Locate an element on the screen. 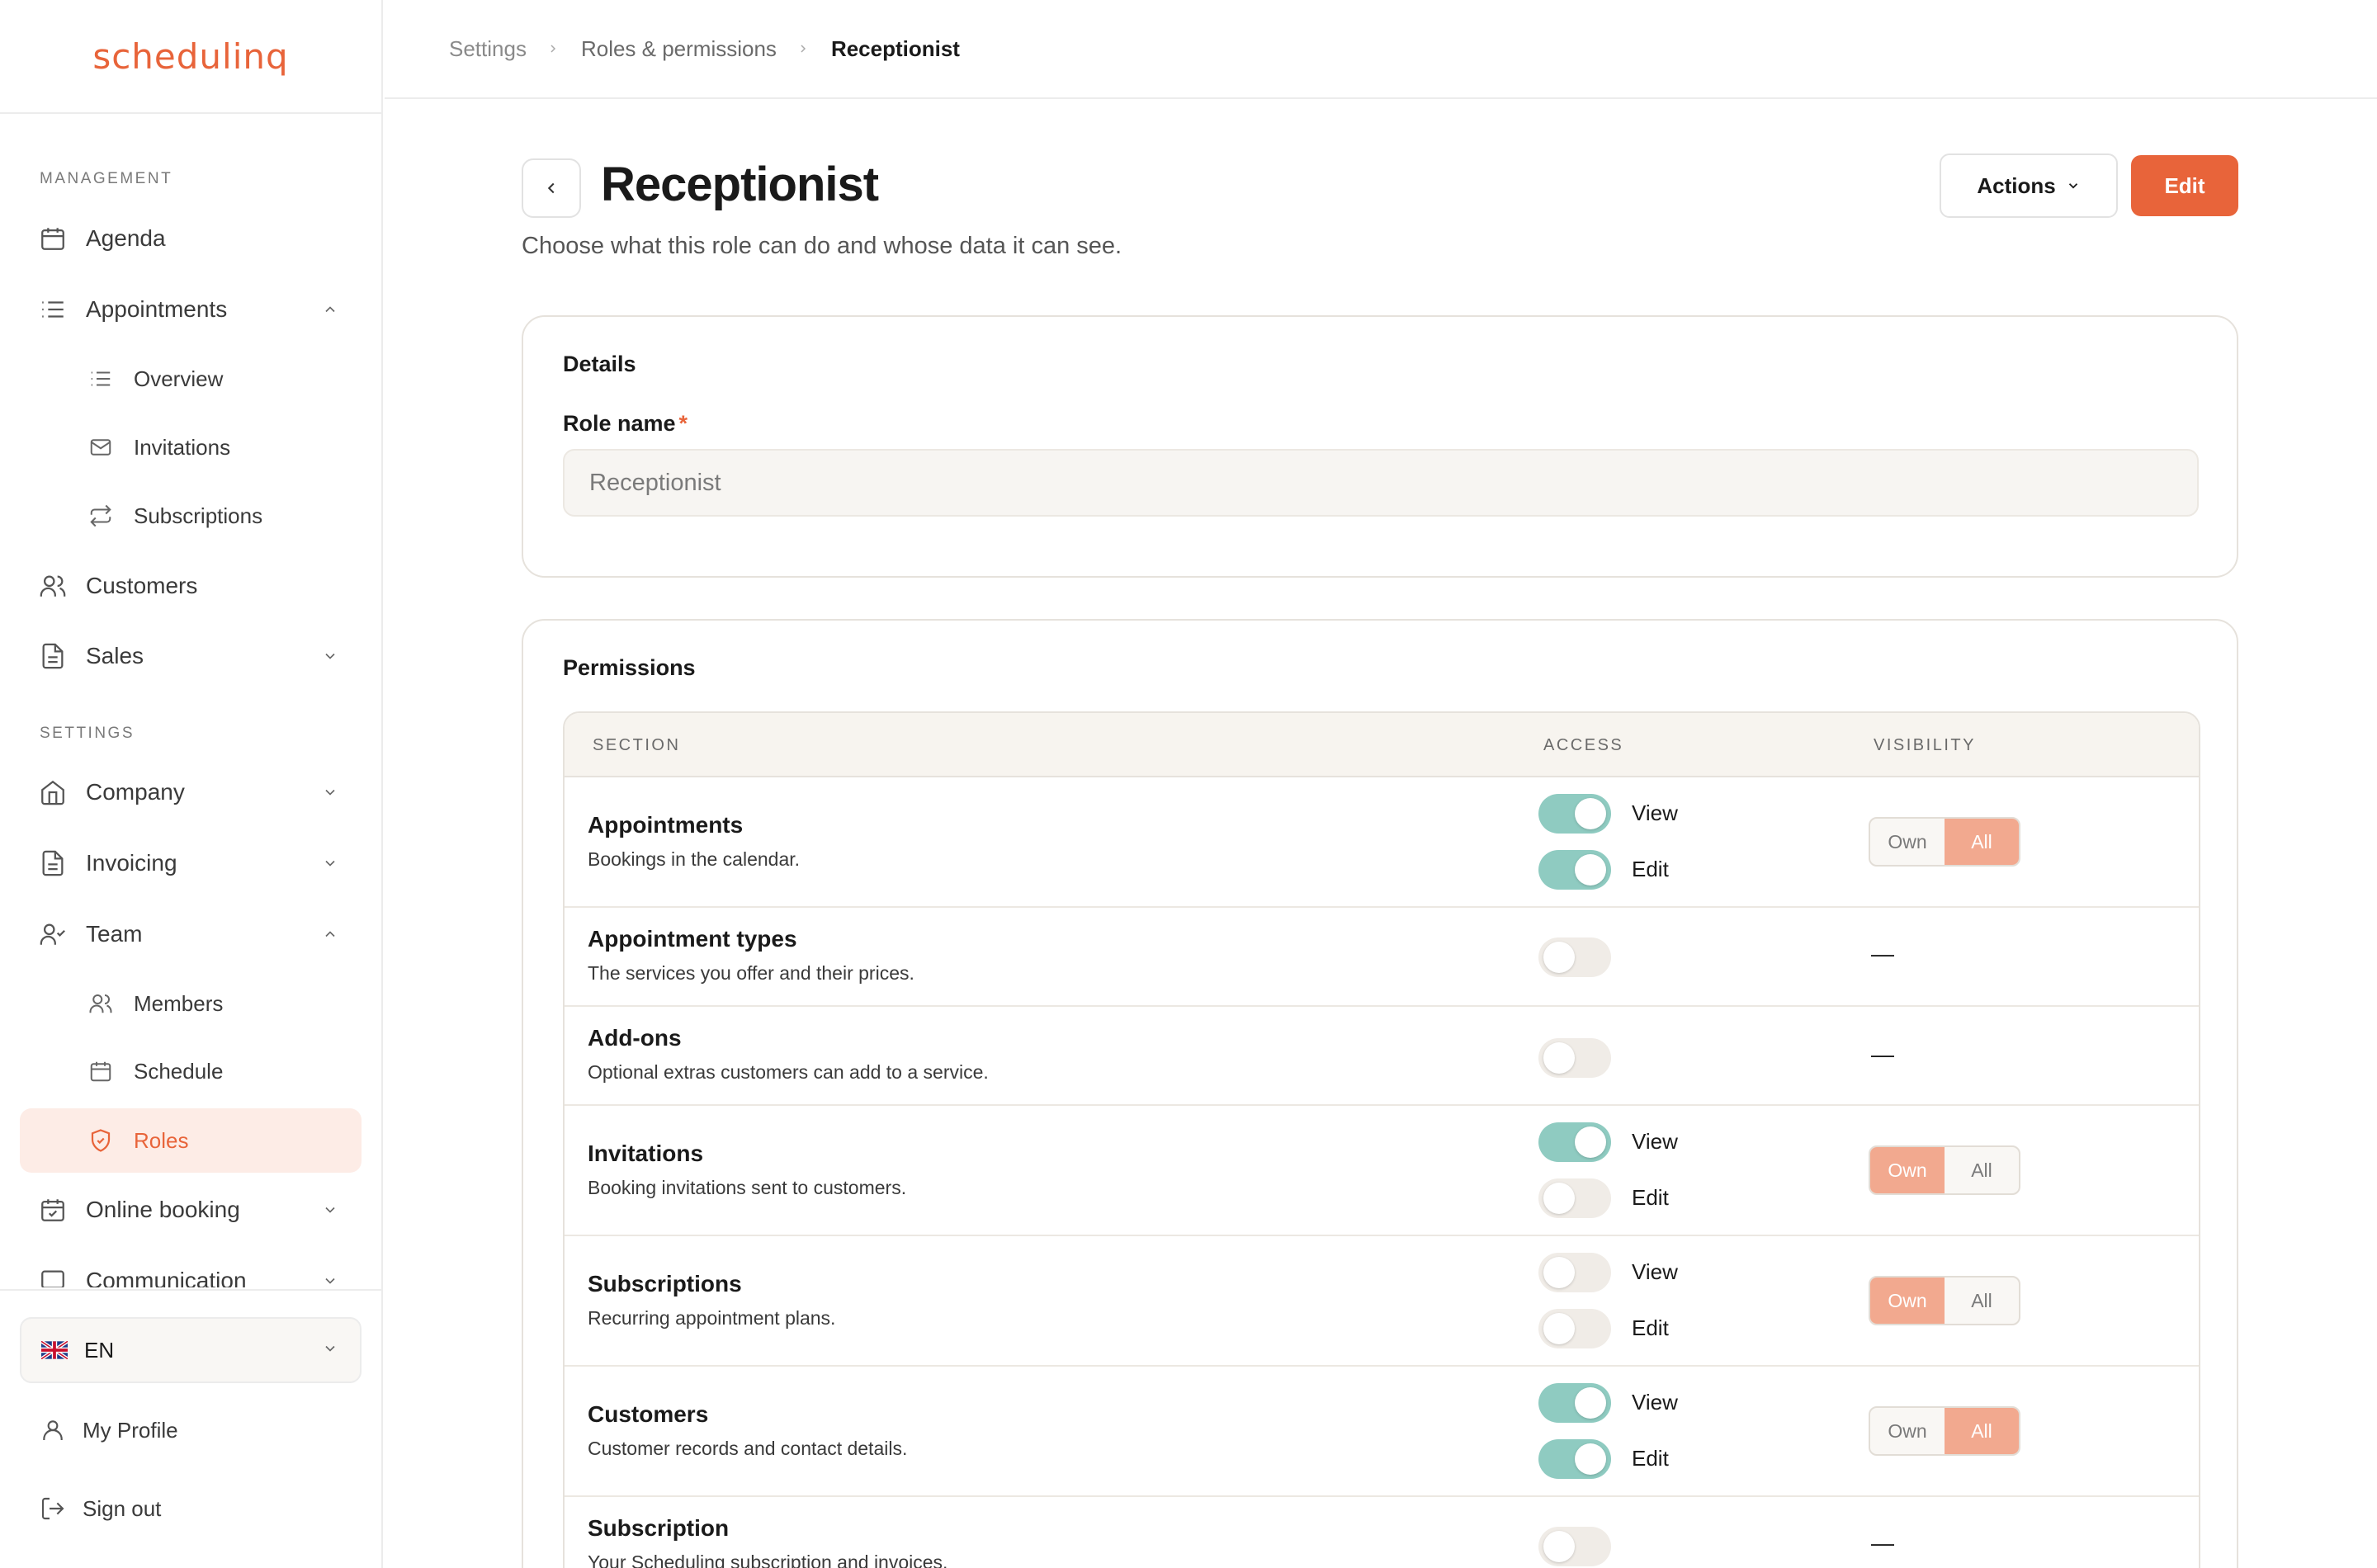 This screenshot has width=2377, height=1568. view-label: View is located at coordinates (1655, 813).